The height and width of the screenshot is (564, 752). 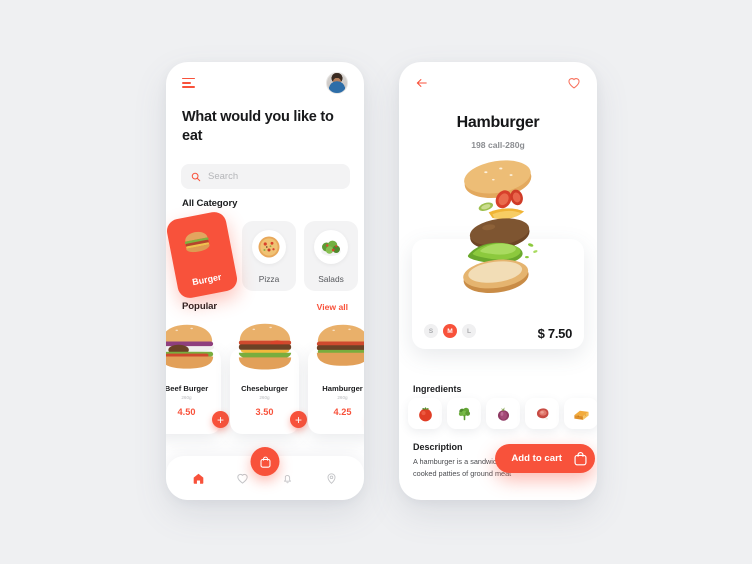 What do you see at coordinates (536, 458) in the screenshot?
I see `add-to-cart-label: Add to cart` at bounding box center [536, 458].